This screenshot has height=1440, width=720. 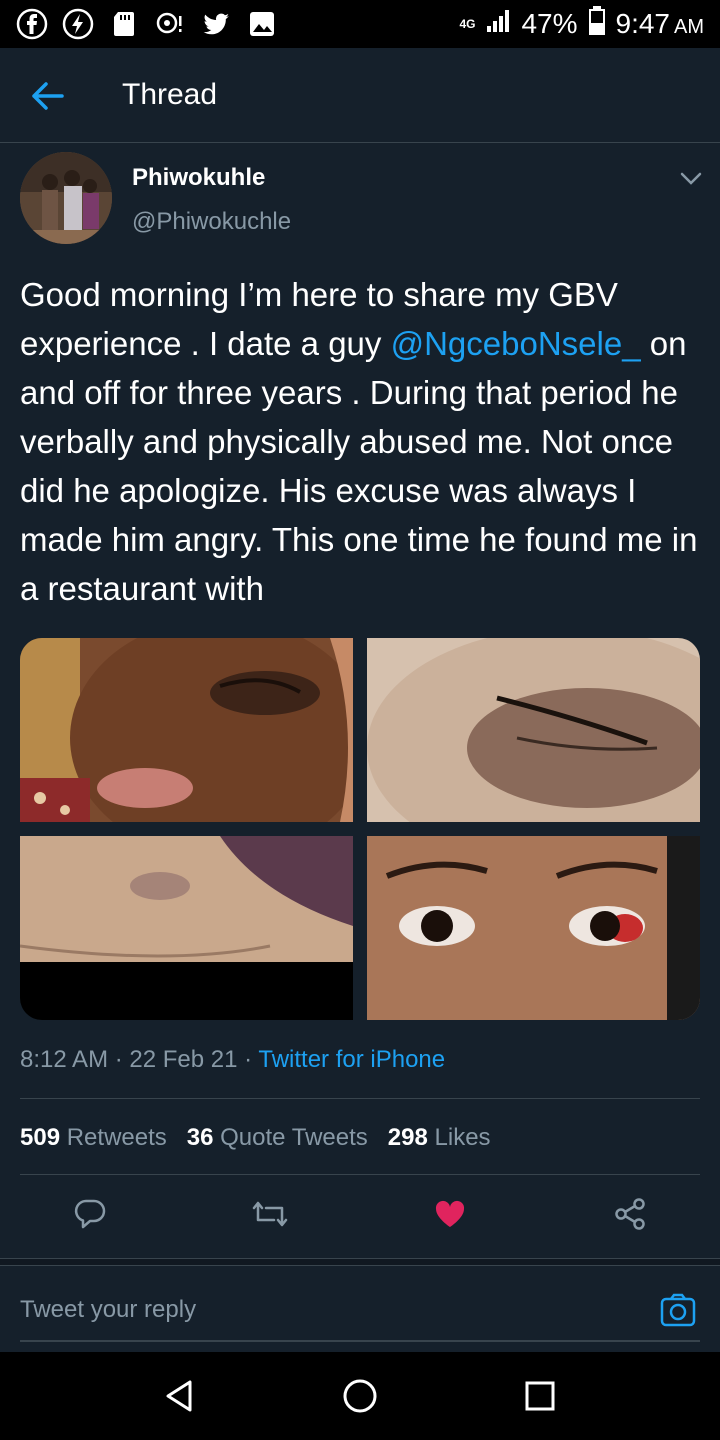 What do you see at coordinates (211, 222) in the screenshot?
I see `author-handle: @Phiwokuchle` at bounding box center [211, 222].